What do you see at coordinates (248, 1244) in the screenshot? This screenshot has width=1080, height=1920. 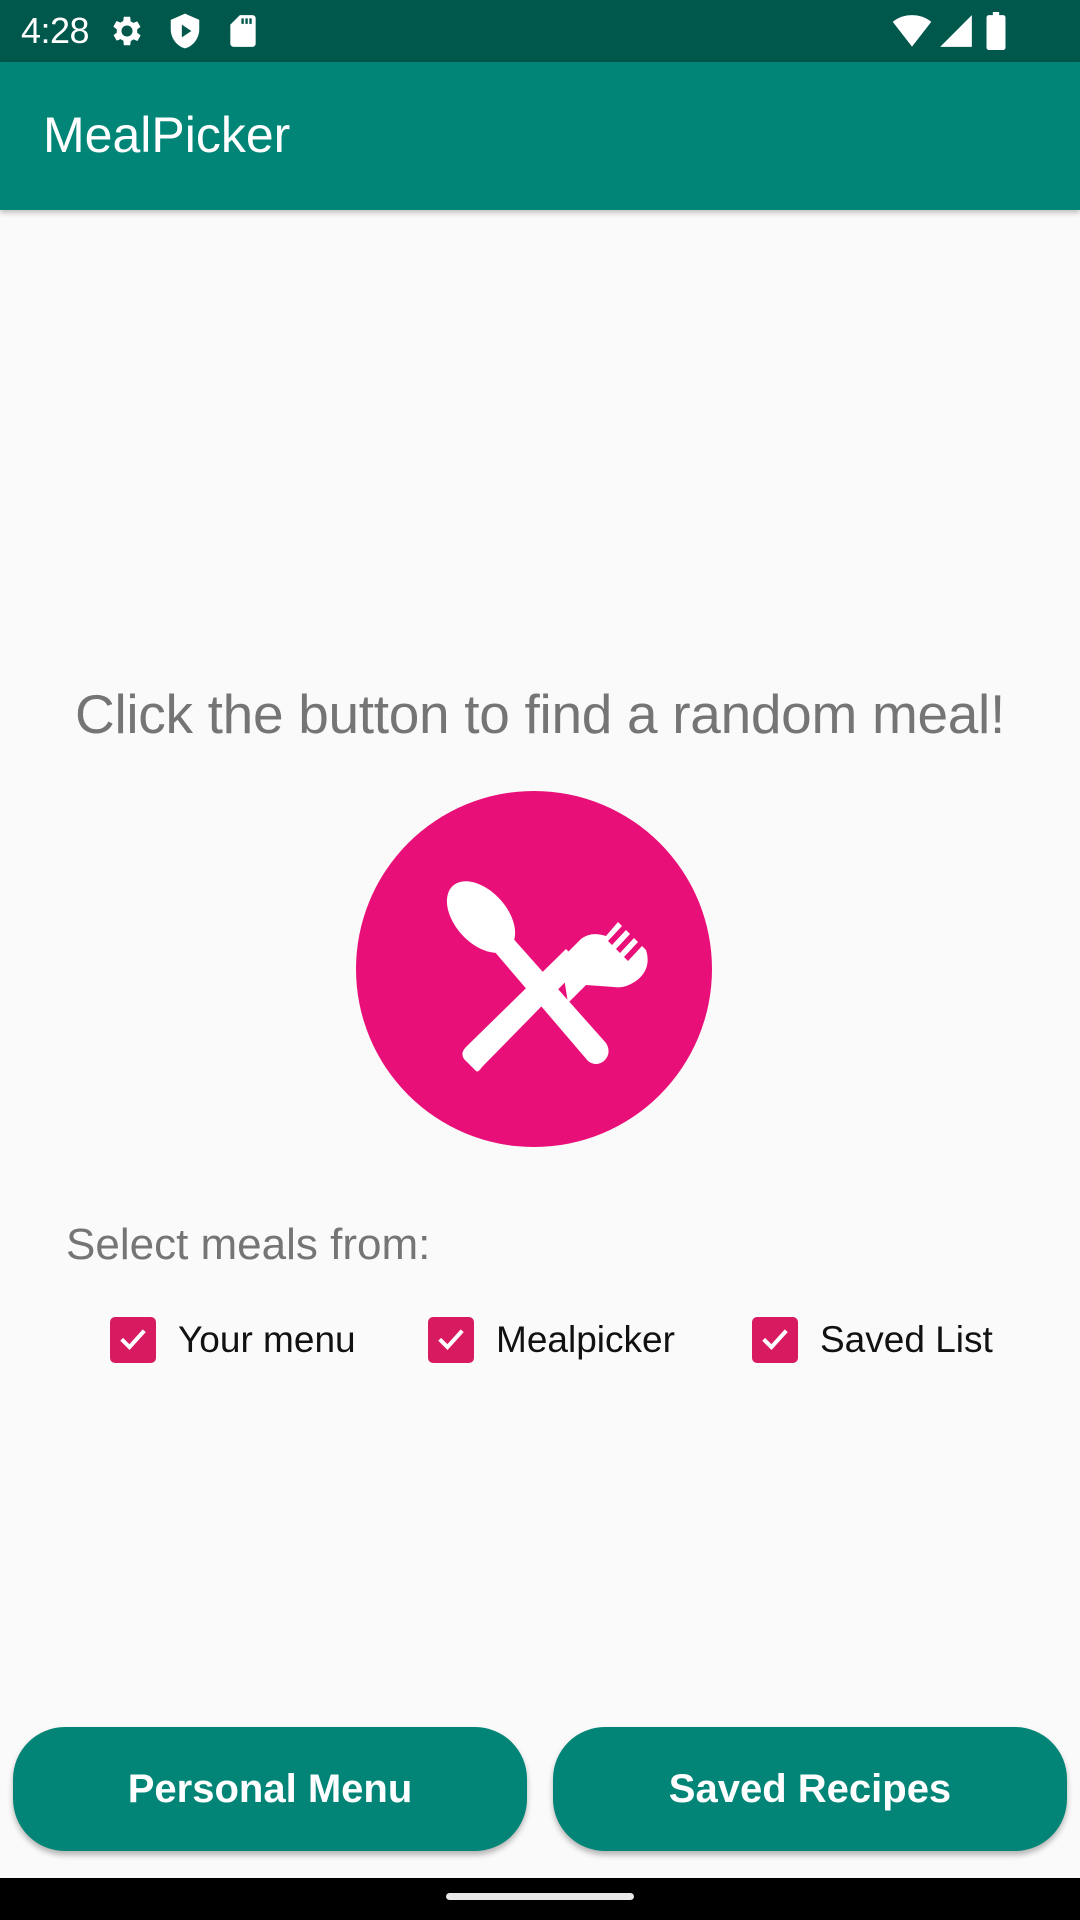 I see `select-meals-label: Select meals from:` at bounding box center [248, 1244].